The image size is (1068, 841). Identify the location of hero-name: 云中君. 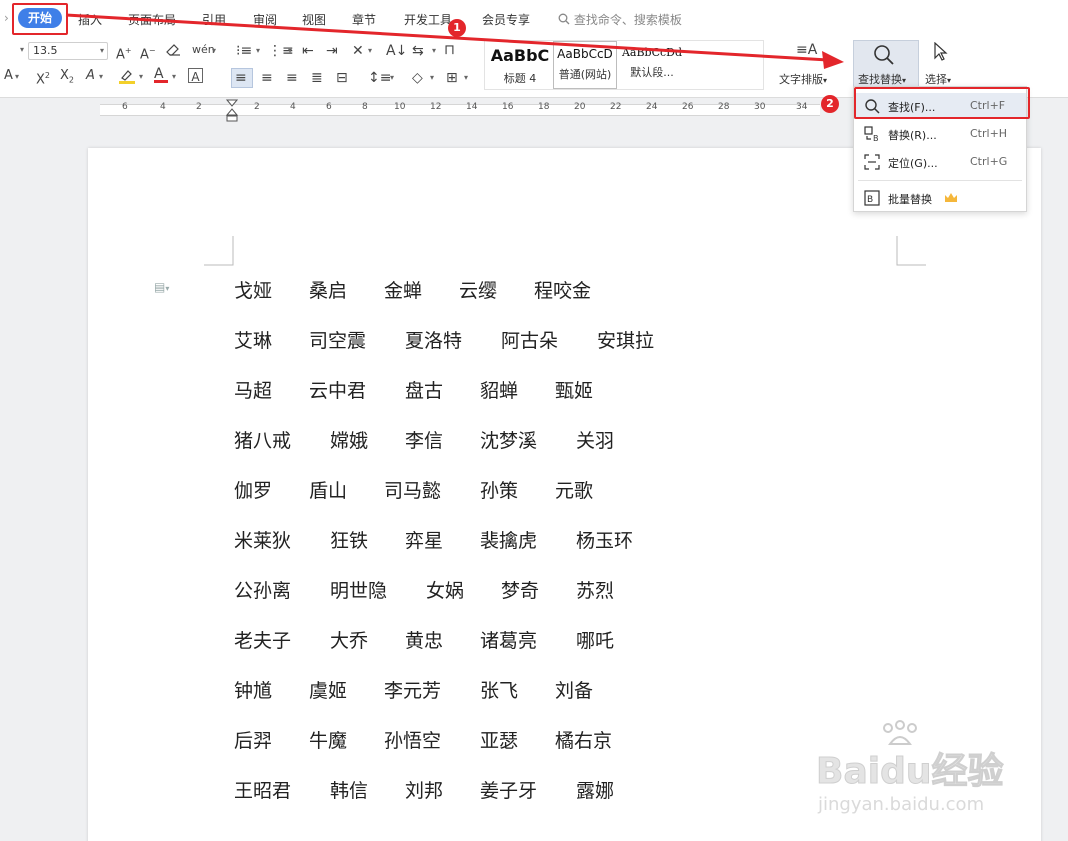
(338, 391).